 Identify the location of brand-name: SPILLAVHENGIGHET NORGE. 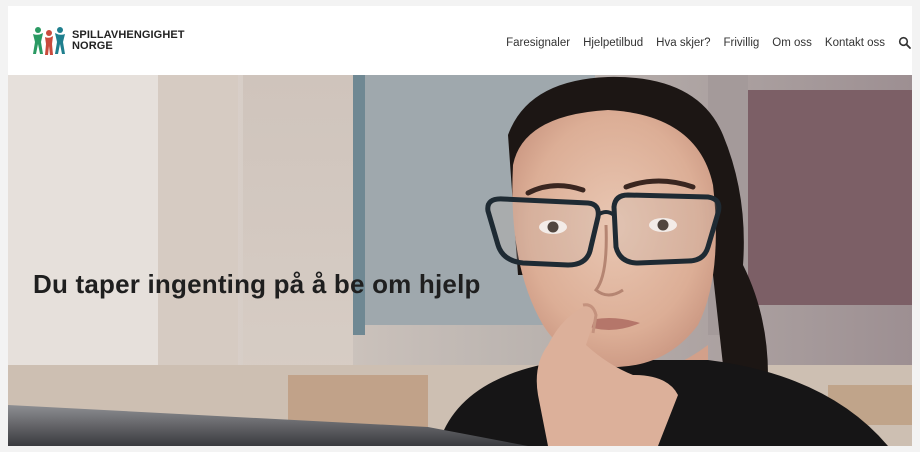
(128, 41).